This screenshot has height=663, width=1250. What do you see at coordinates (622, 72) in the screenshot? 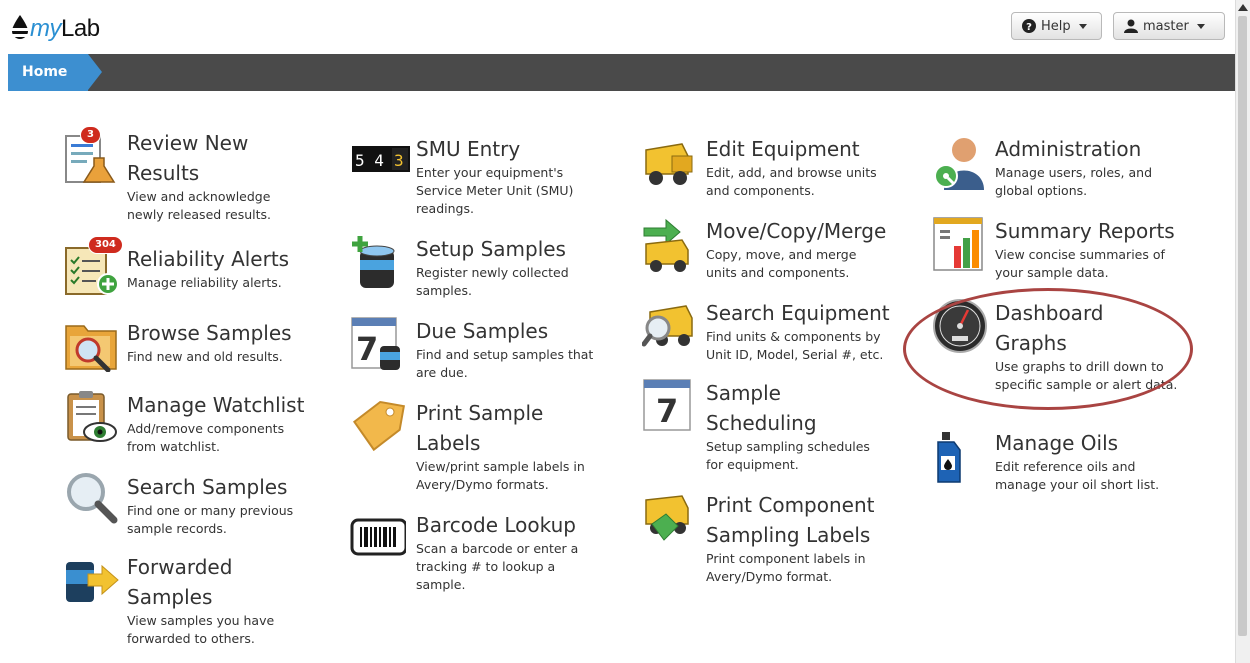
I see `breadcrumb-bar: Home` at bounding box center [622, 72].